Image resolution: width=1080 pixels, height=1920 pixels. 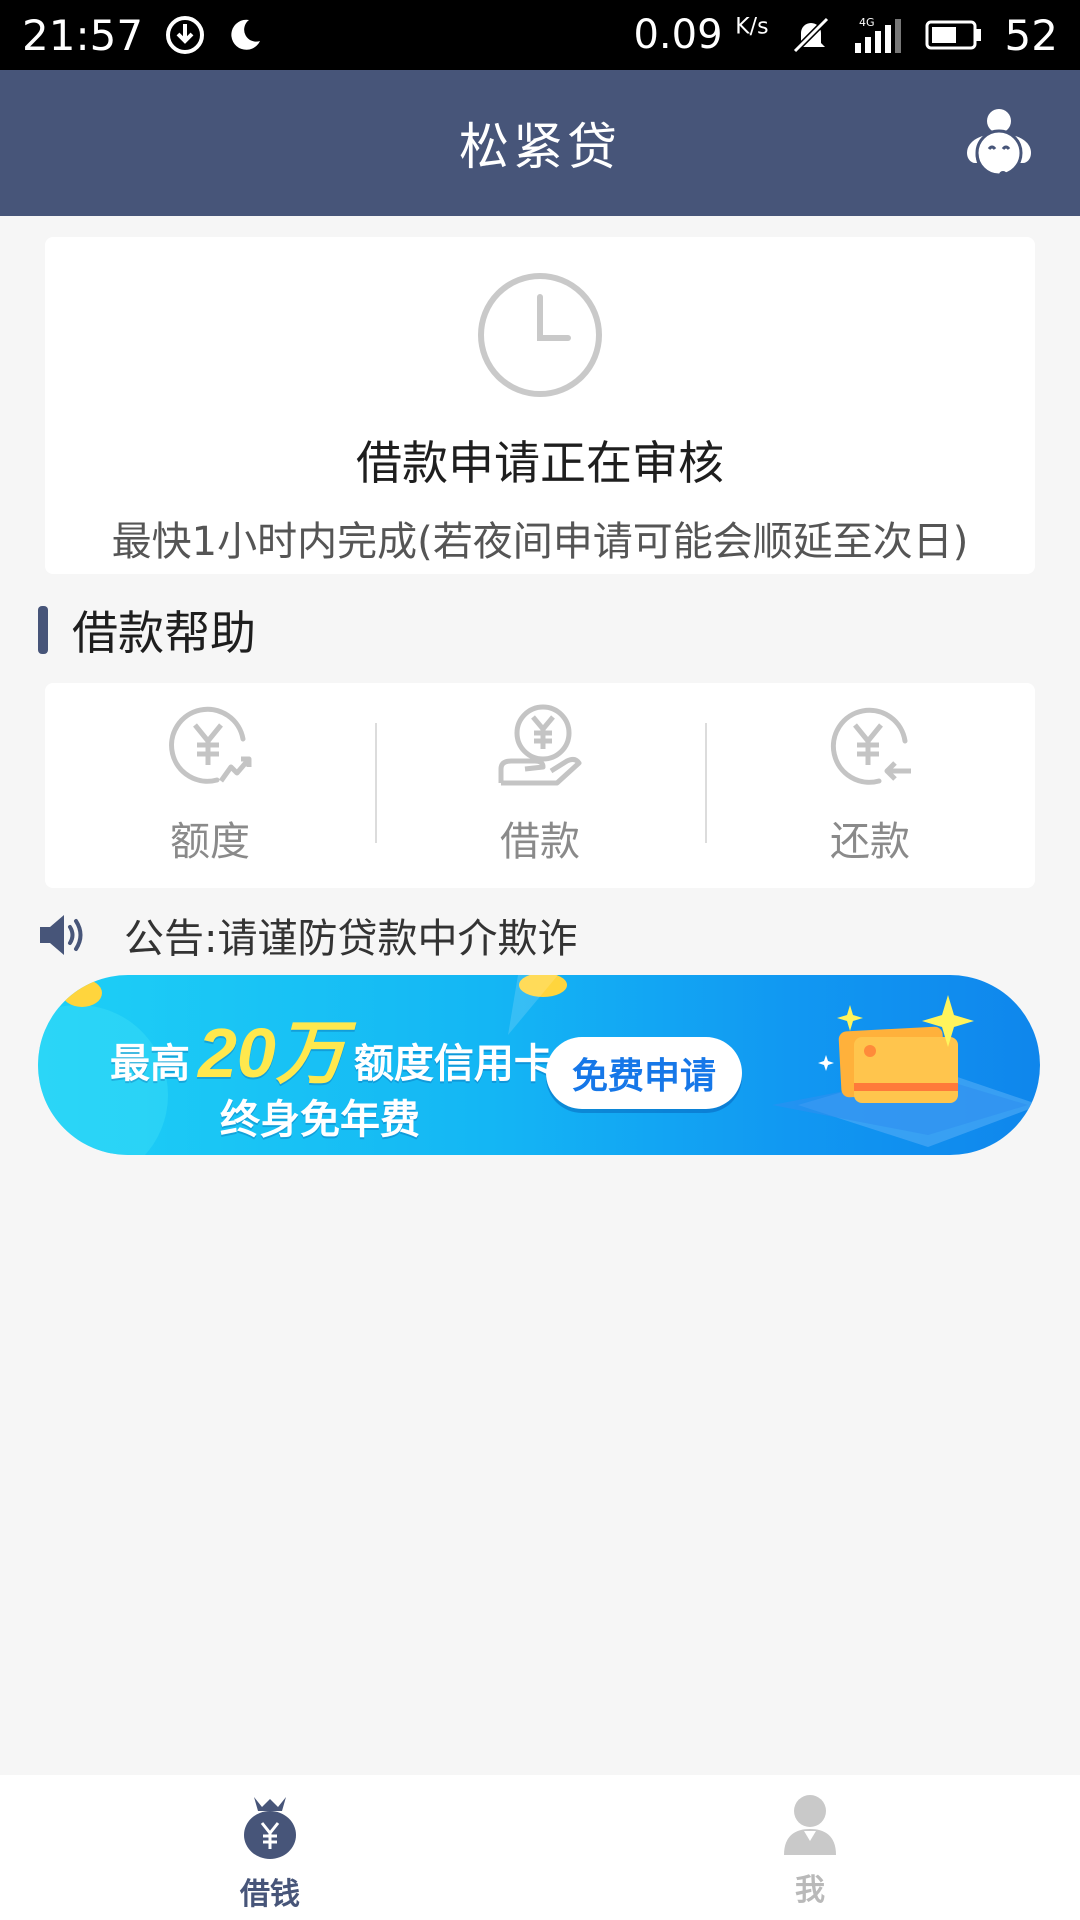 What do you see at coordinates (810, 1890) in the screenshot?
I see `tab-label-me: 我` at bounding box center [810, 1890].